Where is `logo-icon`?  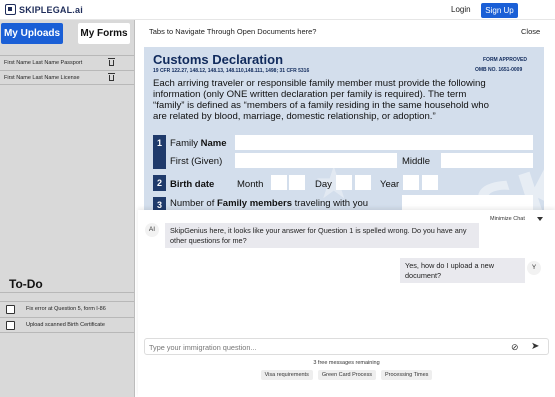
logo-icon is located at coordinates (10, 9).